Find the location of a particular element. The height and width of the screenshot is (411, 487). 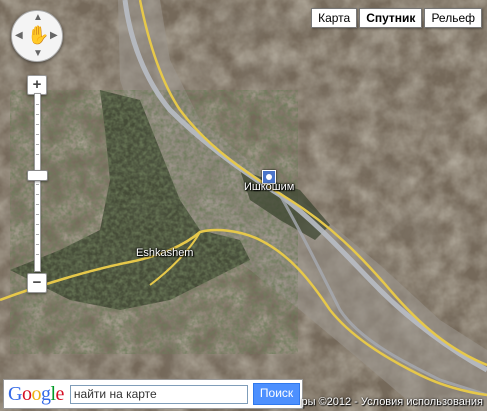

map-type-control: Карта Спутник Рельеф is located at coordinates (396, 18).